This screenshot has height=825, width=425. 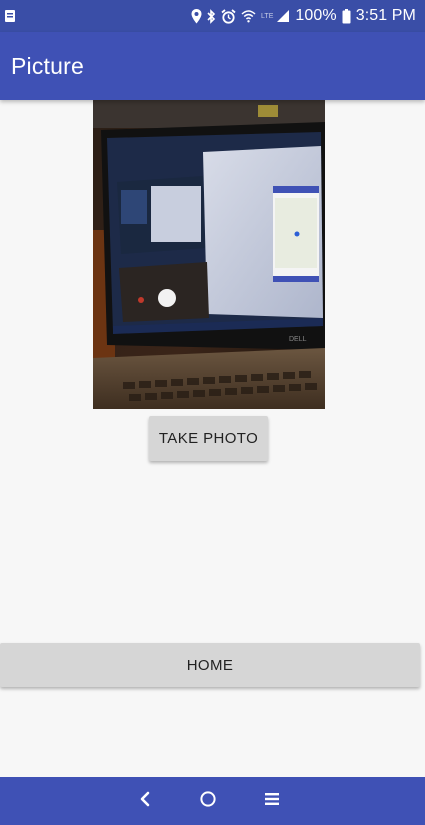 I want to click on bluetooth-icon, so click(x=211, y=16).